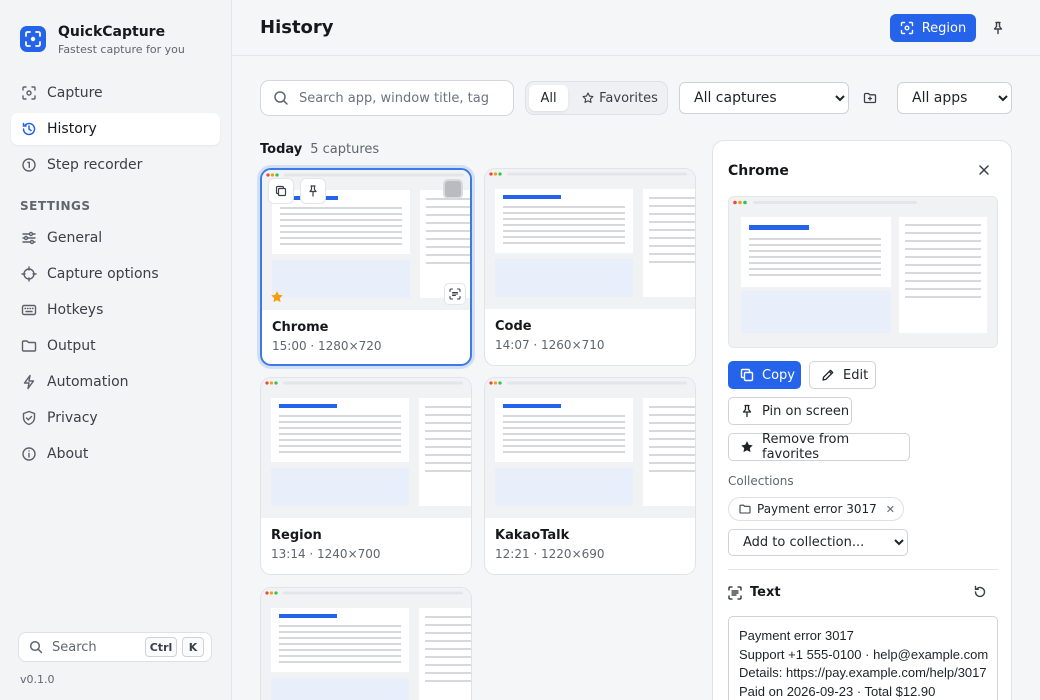 The image size is (1040, 700). I want to click on edit-button: Edit, so click(842, 375).